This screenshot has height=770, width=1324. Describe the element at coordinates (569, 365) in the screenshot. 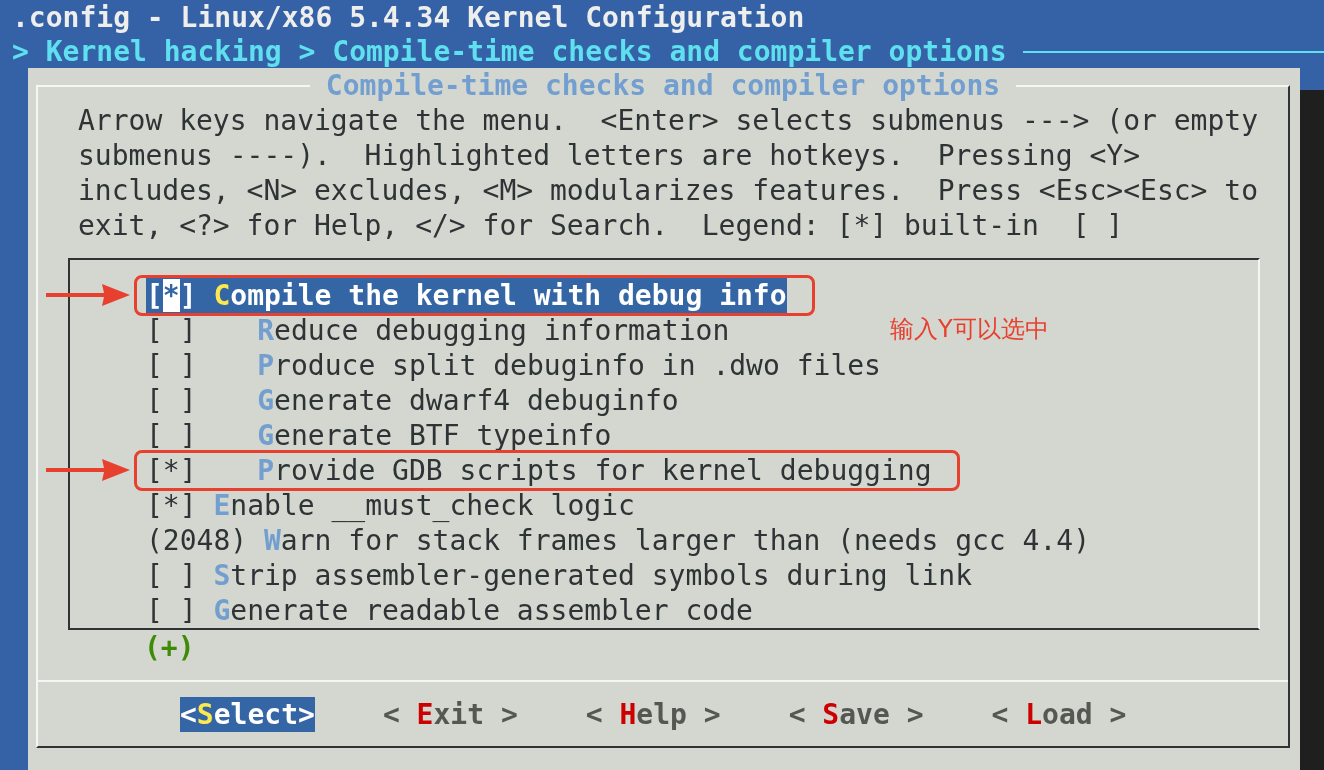

I see `option-label: P roduce split debuginfo in .dwo files` at that location.